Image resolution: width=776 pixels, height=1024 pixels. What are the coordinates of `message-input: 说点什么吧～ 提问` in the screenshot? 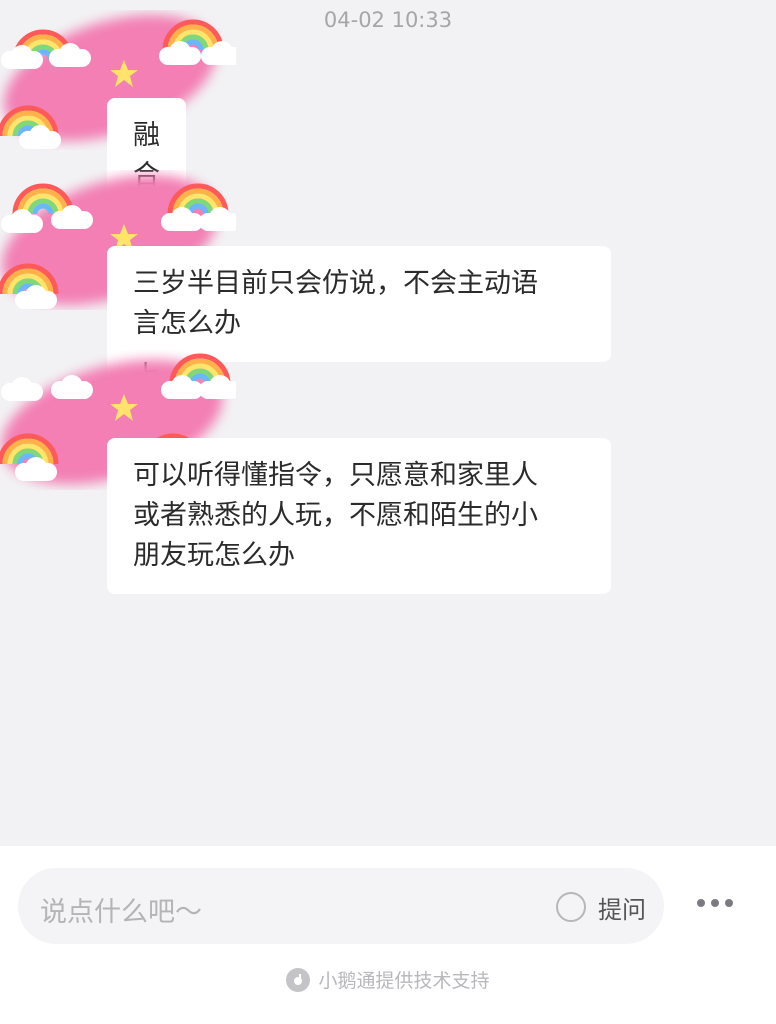 It's located at (341, 906).